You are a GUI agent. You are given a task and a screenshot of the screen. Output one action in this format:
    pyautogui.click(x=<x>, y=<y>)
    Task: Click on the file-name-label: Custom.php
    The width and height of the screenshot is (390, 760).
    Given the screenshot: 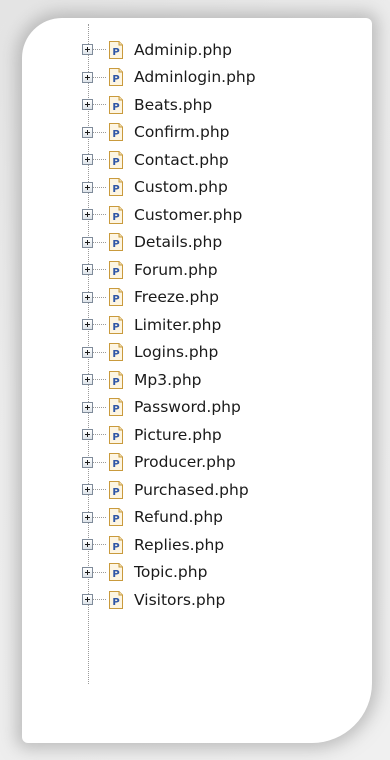 What is the action you would take?
    pyautogui.click(x=181, y=187)
    